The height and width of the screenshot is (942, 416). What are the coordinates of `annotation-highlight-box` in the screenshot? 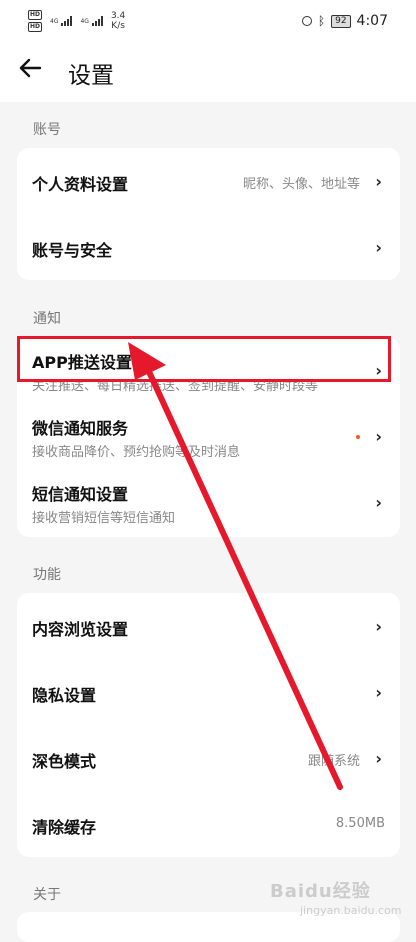 It's located at (204, 359).